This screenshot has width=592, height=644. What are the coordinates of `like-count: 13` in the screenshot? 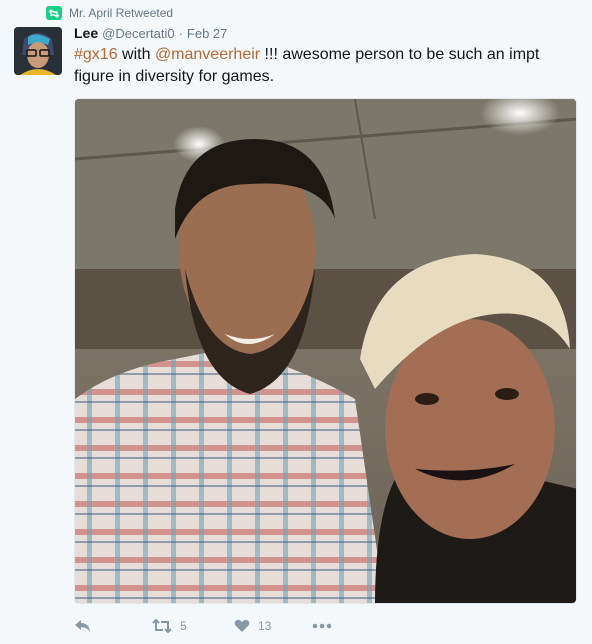 It's located at (265, 626).